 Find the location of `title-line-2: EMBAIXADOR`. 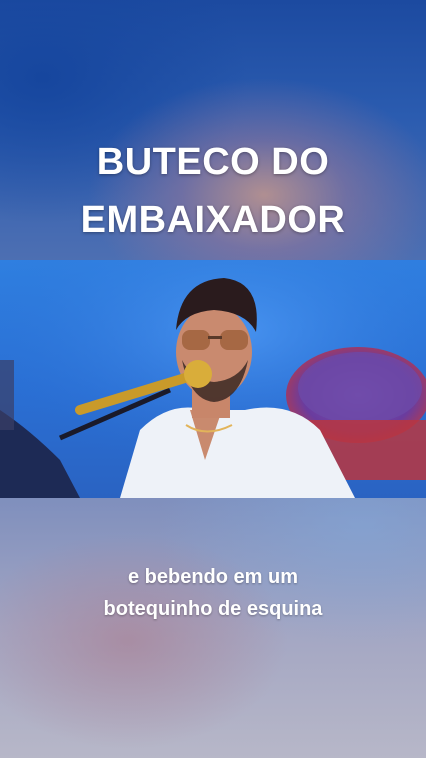

title-line-2: EMBAIXADOR is located at coordinates (213, 220).